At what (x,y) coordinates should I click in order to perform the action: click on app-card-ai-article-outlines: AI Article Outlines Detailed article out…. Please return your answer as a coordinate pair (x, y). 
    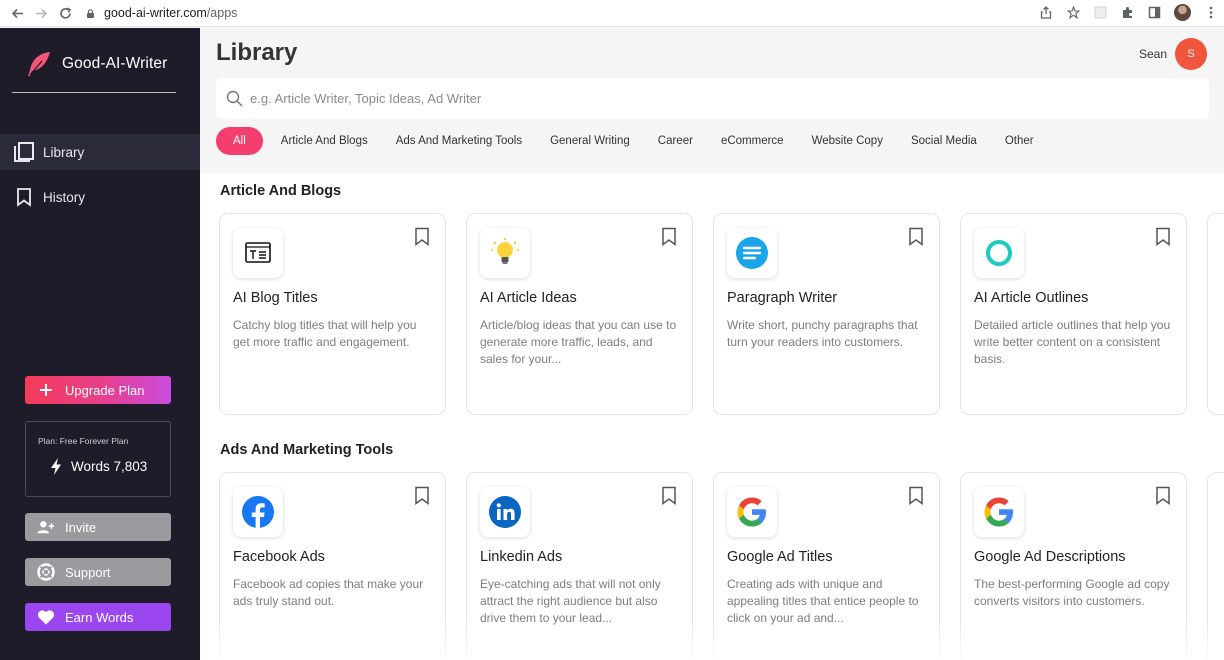
    Looking at the image, I should click on (1073, 314).